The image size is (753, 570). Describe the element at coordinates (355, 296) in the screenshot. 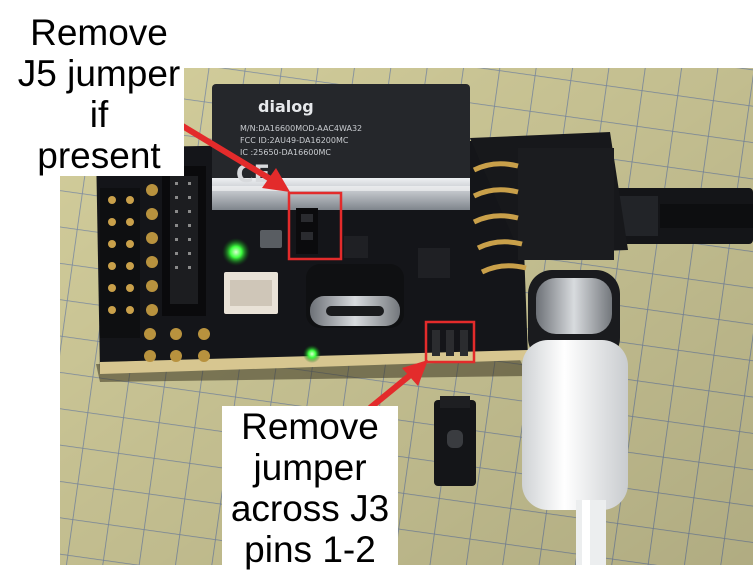

I see `board-usb-c-port` at that location.